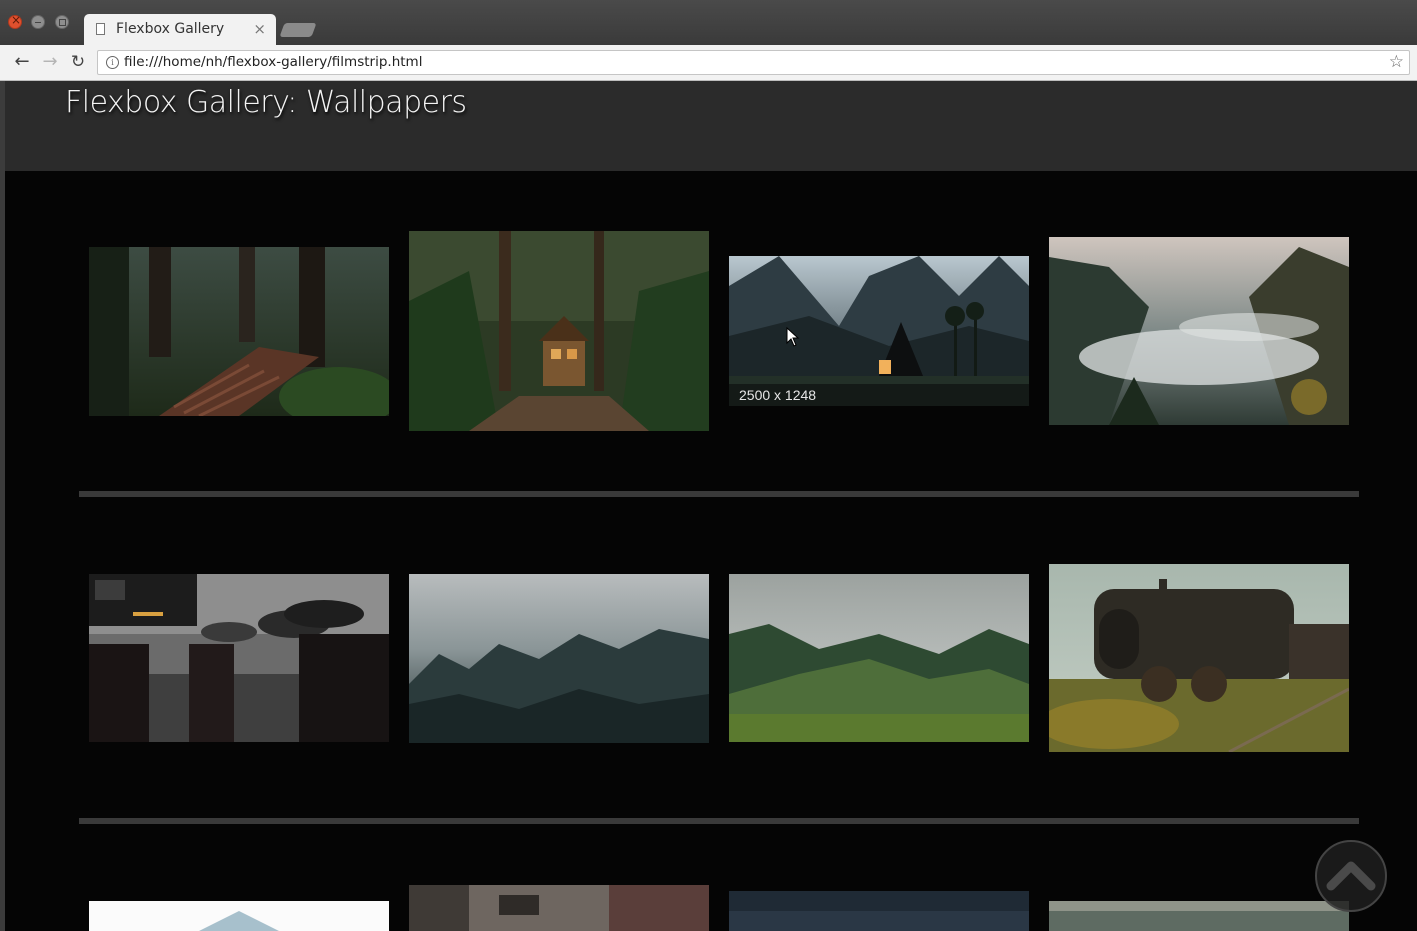 The image size is (1417, 931). What do you see at coordinates (1199, 331) in the screenshot?
I see `gallery-image-misty-valley` at bounding box center [1199, 331].